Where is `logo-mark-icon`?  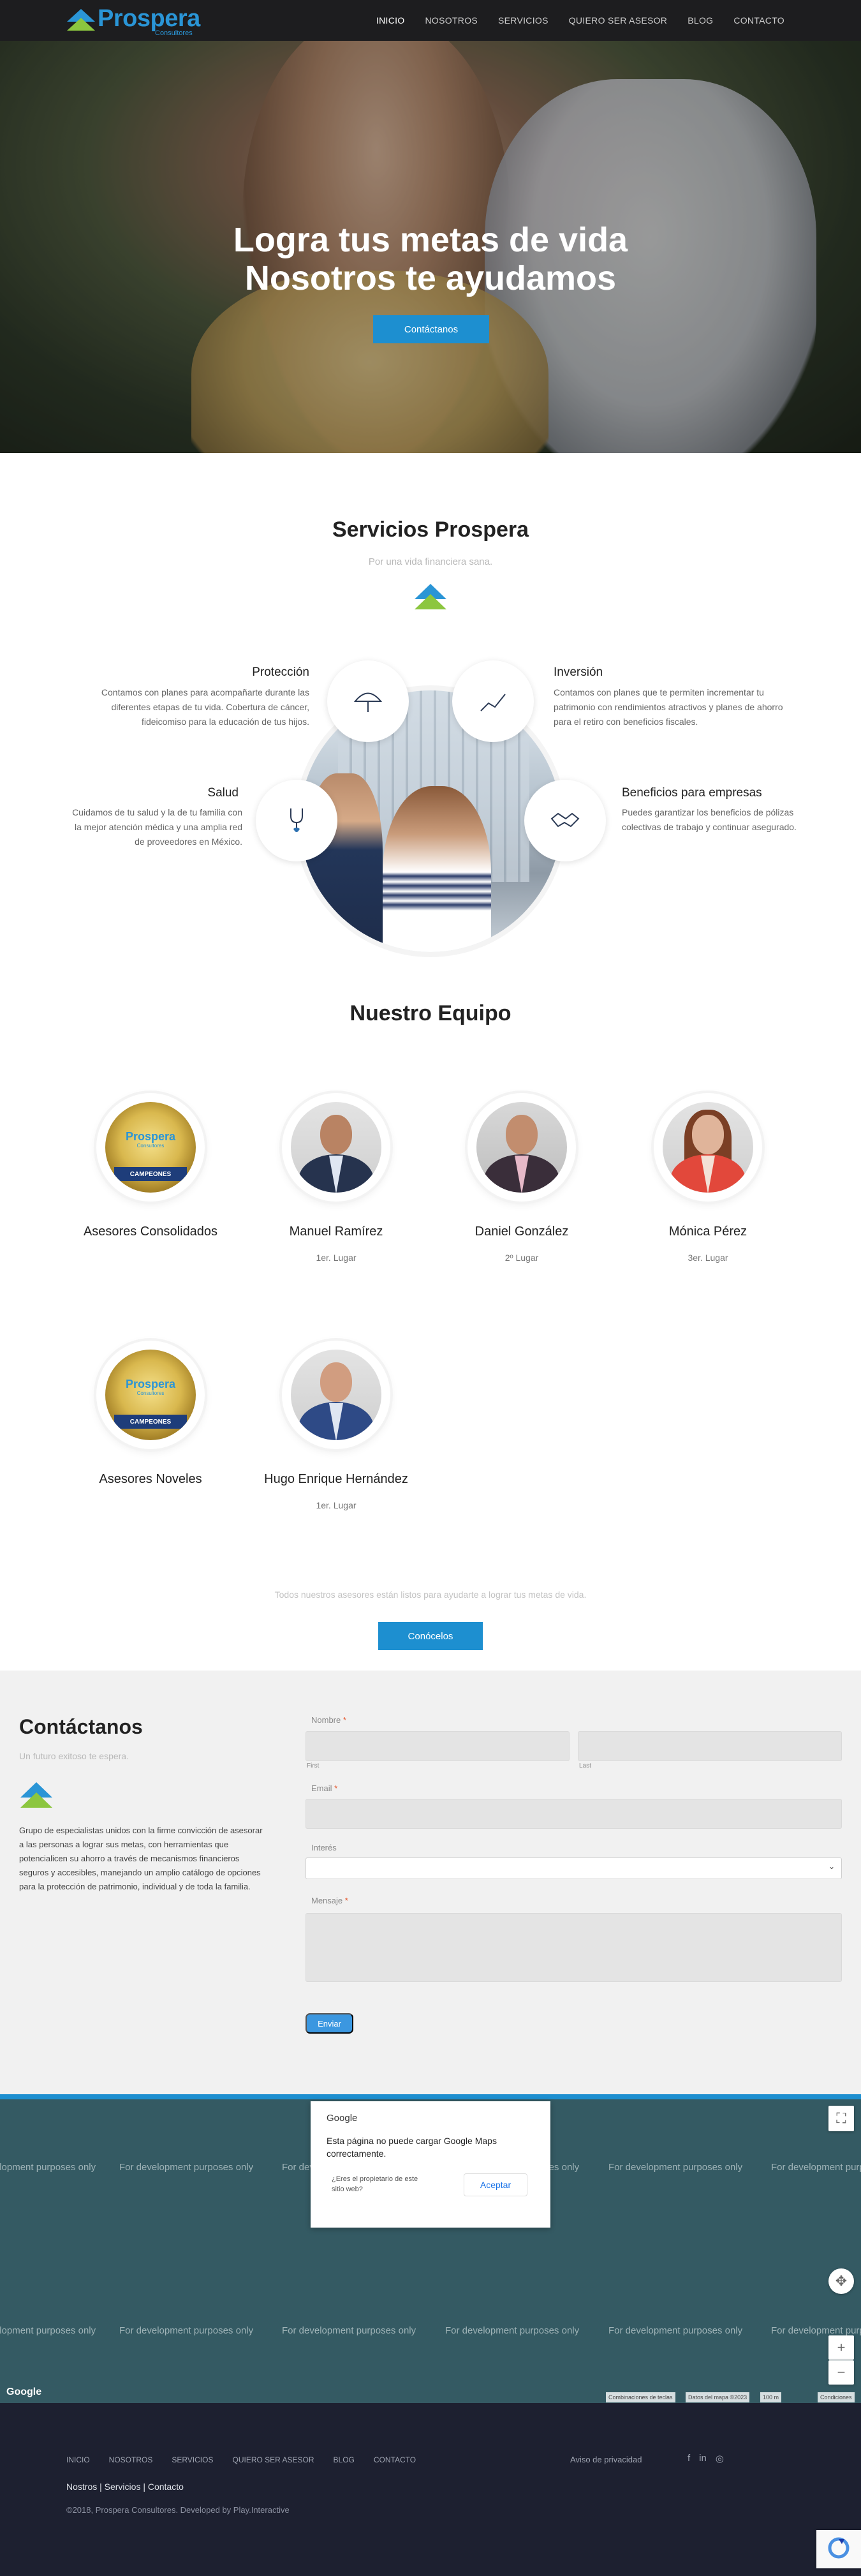 logo-mark-icon is located at coordinates (81, 20).